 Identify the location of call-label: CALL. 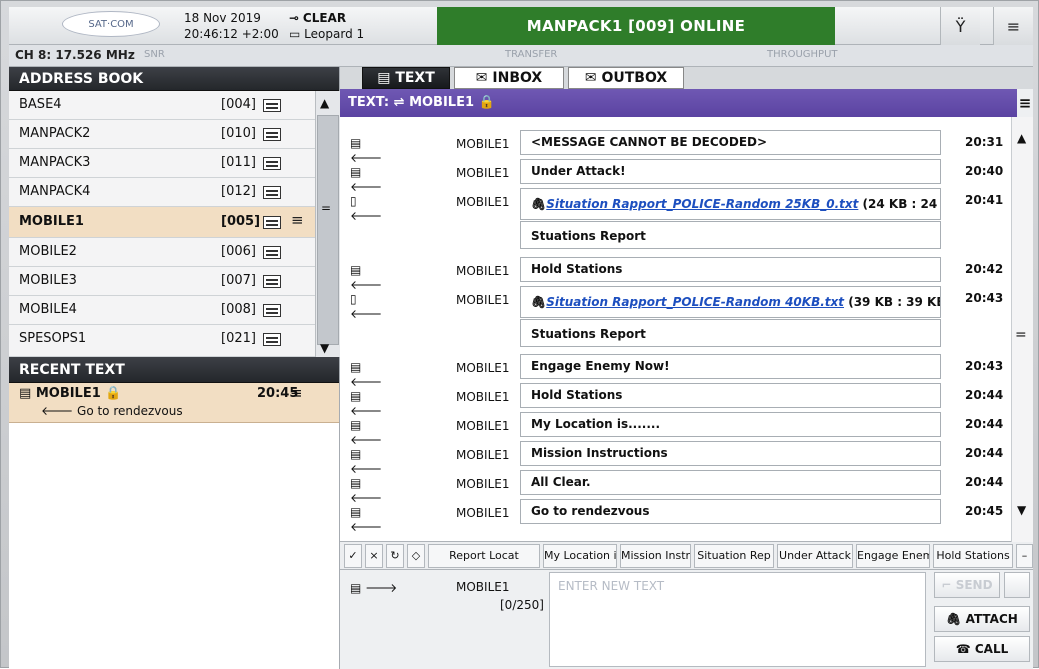
(991, 649).